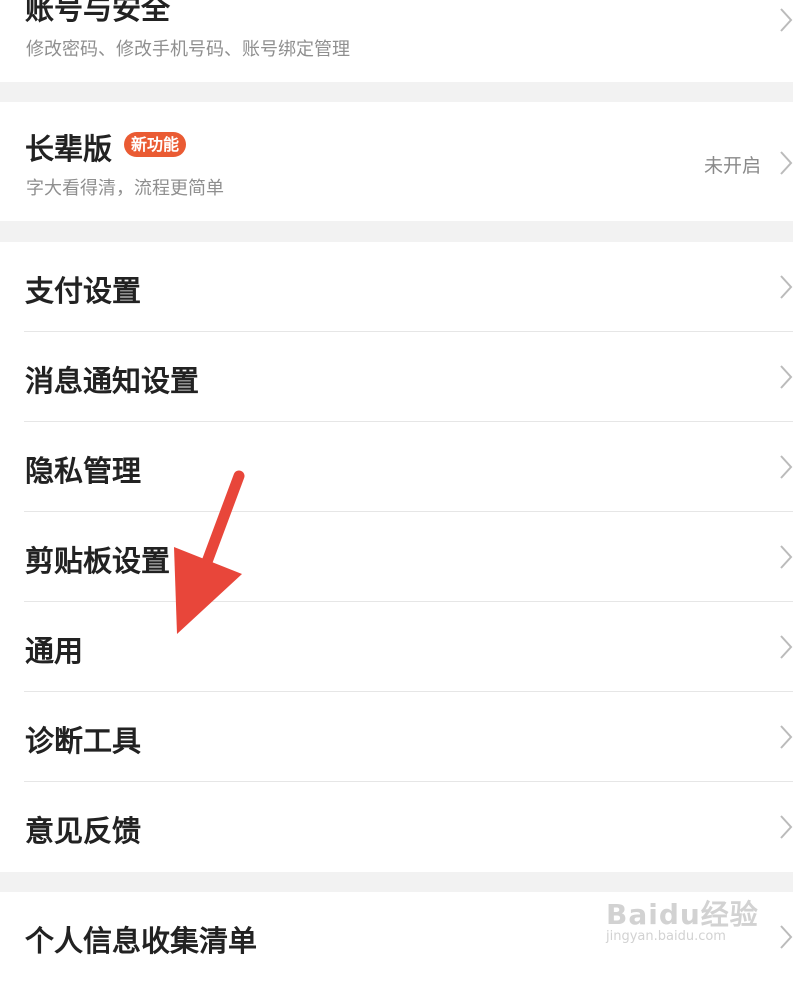 This screenshot has height=981, width=793. Describe the element at coordinates (396, 287) in the screenshot. I see `settings-item-payment: 支付设置` at that location.